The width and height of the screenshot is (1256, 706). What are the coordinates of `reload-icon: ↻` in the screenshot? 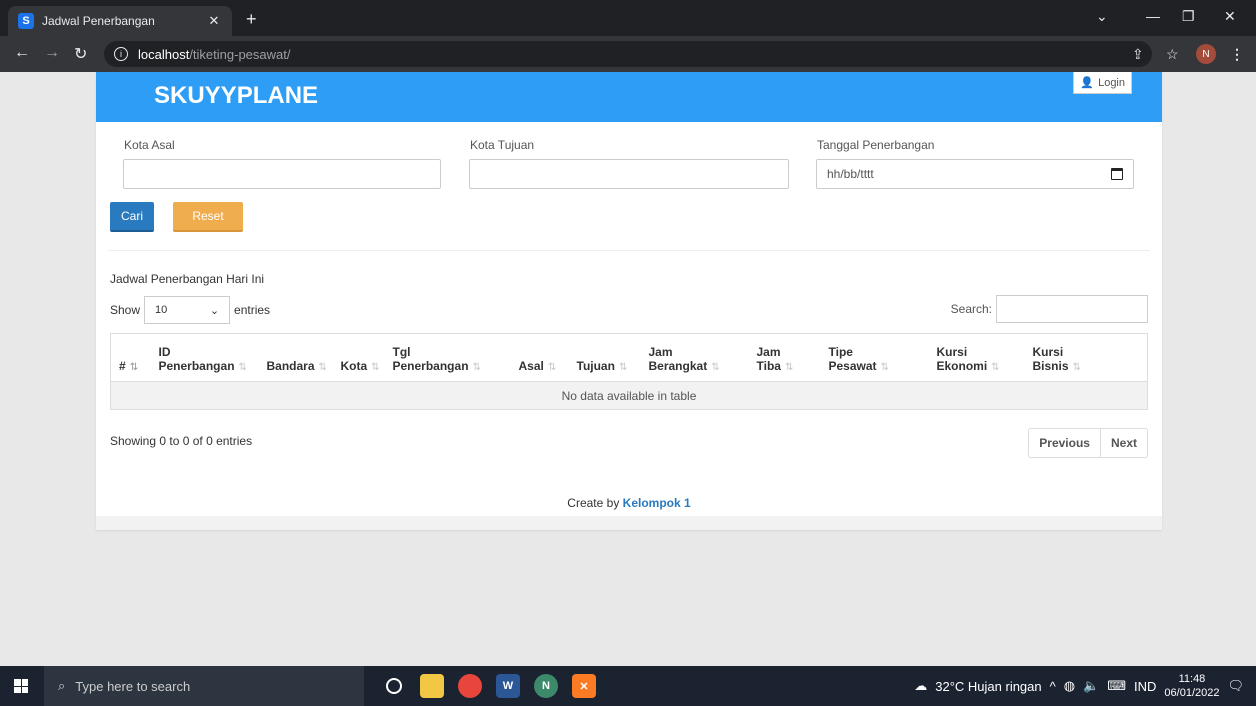 It's located at (80, 54).